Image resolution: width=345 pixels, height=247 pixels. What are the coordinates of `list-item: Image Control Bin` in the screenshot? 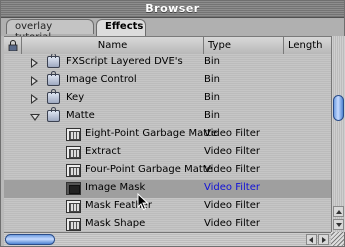 It's located at (167, 80).